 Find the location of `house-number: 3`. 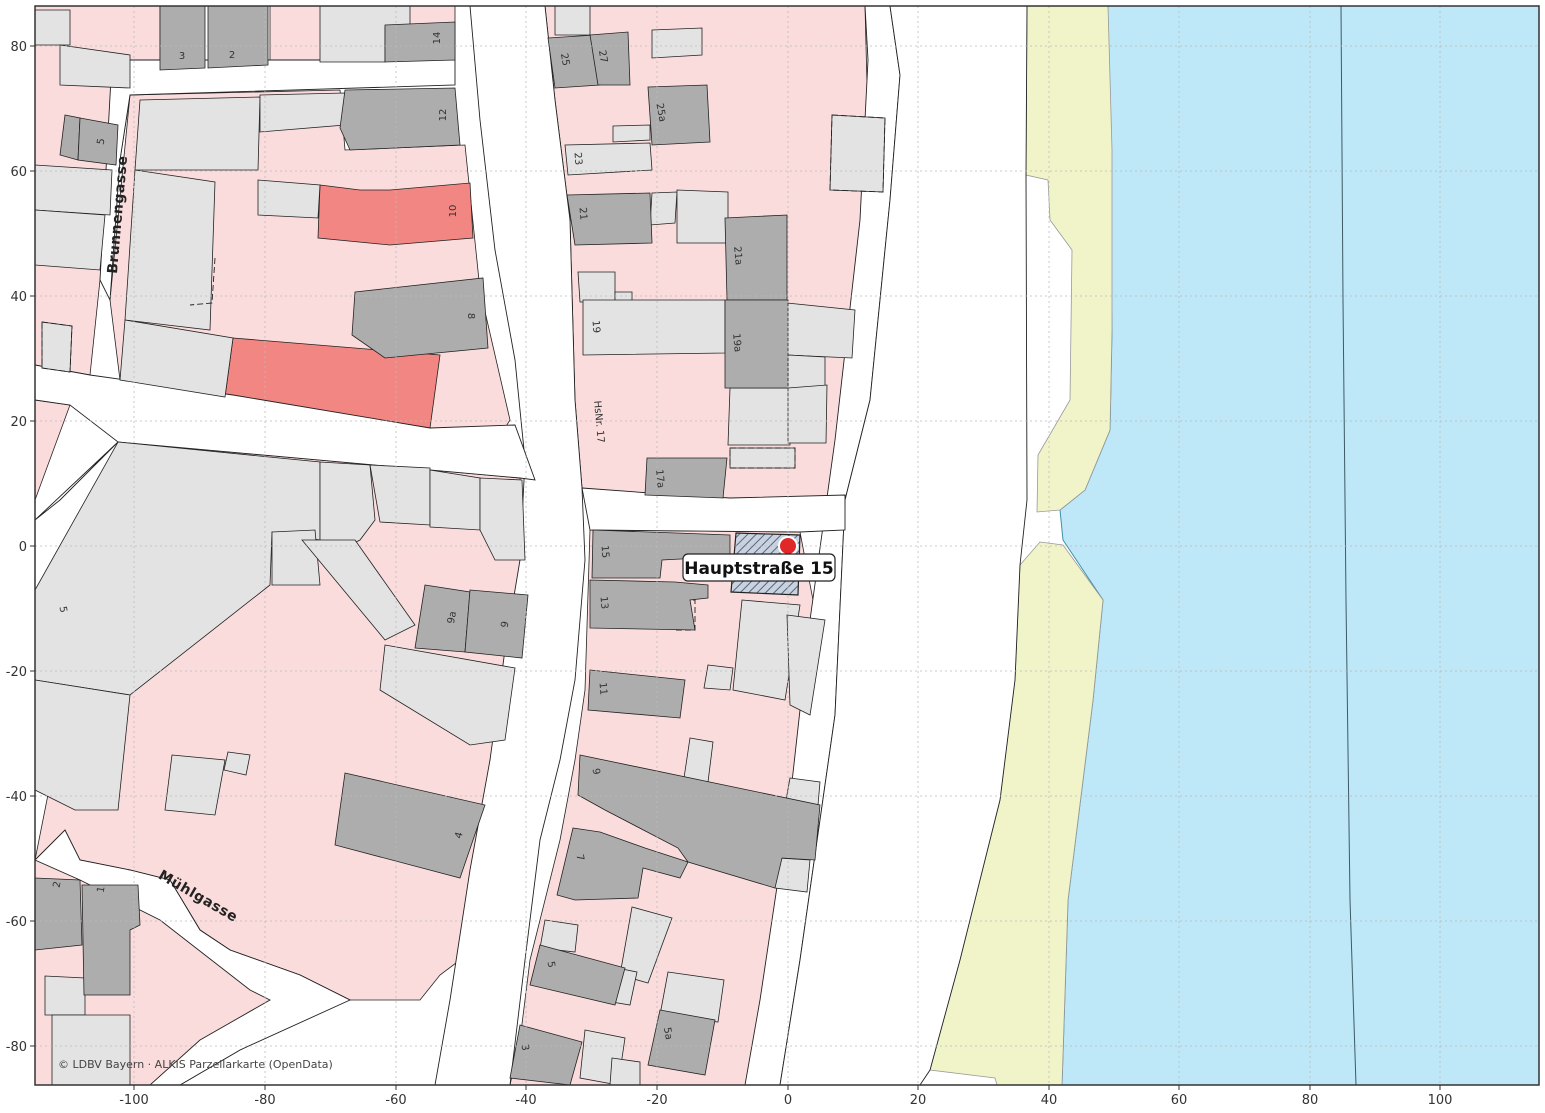

house-number: 3 is located at coordinates (182, 56).